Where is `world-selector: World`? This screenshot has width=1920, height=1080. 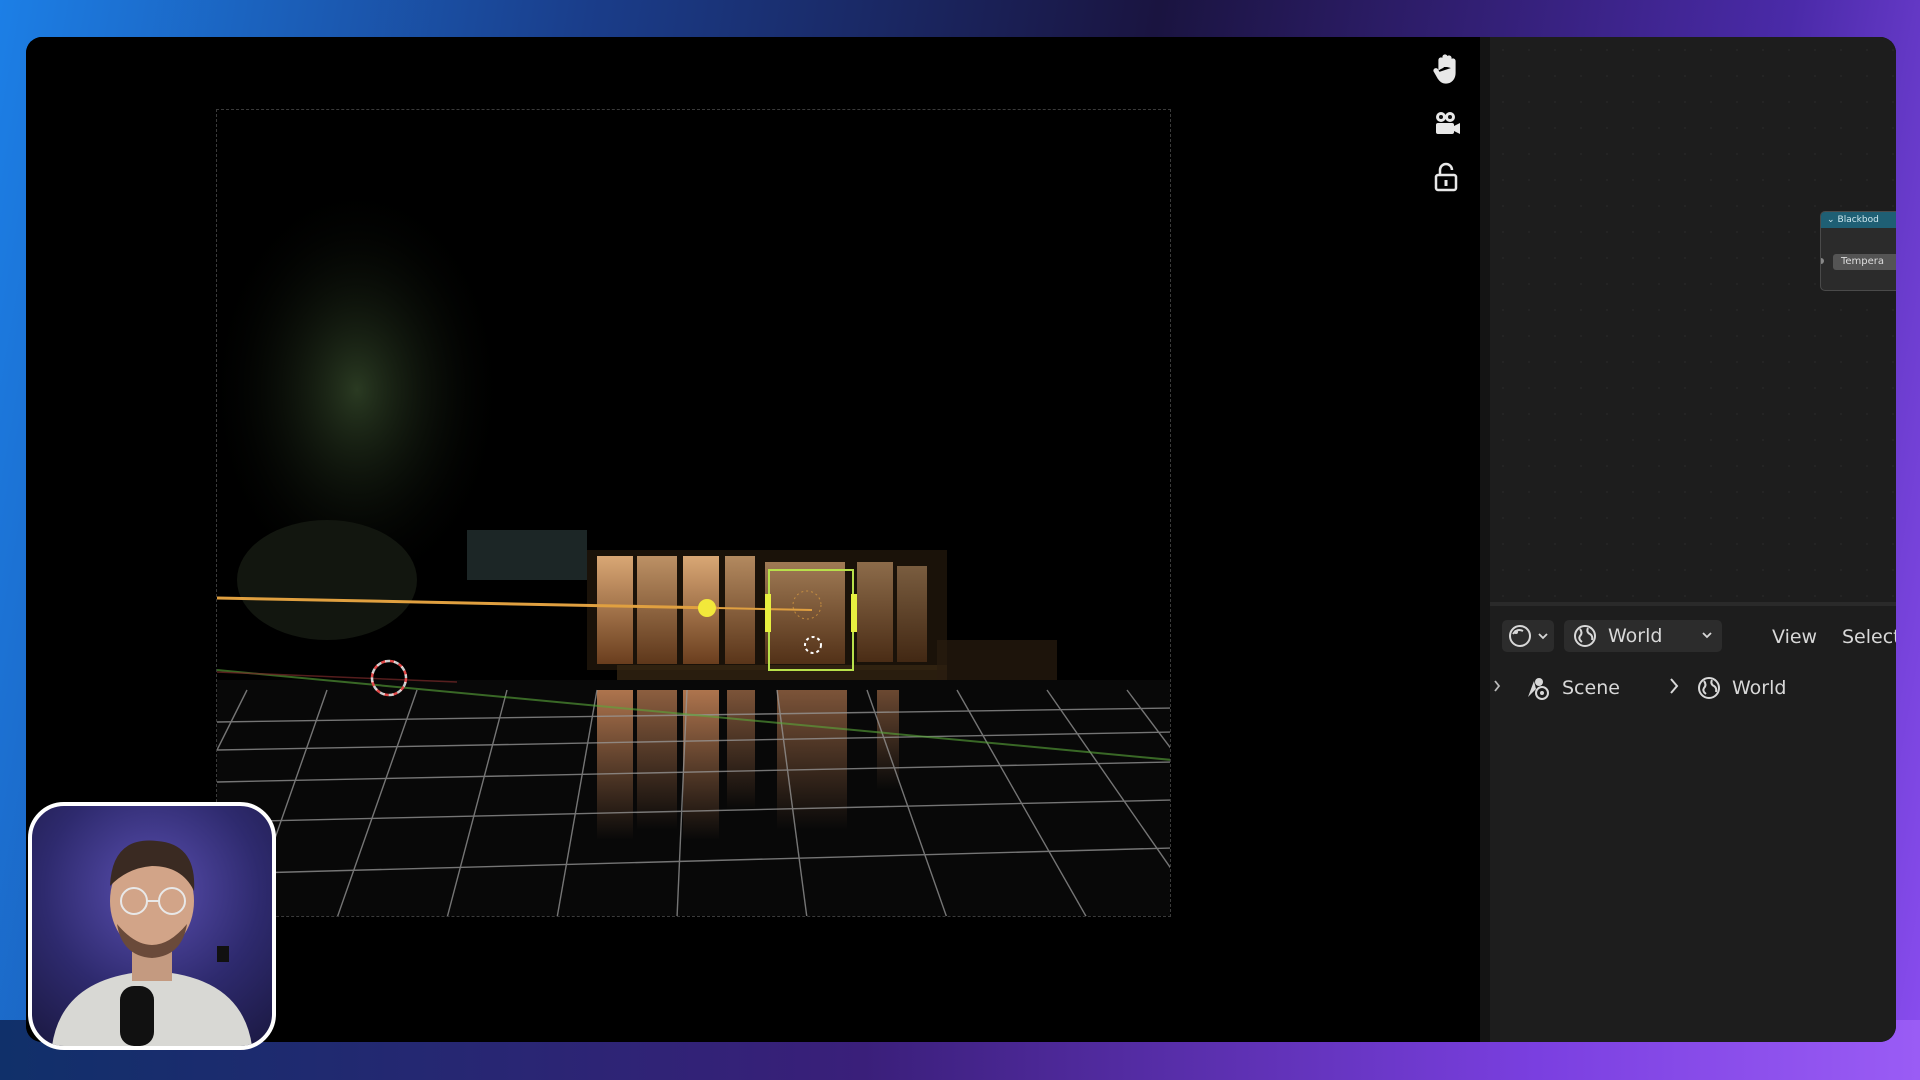 world-selector: World is located at coordinates (1643, 636).